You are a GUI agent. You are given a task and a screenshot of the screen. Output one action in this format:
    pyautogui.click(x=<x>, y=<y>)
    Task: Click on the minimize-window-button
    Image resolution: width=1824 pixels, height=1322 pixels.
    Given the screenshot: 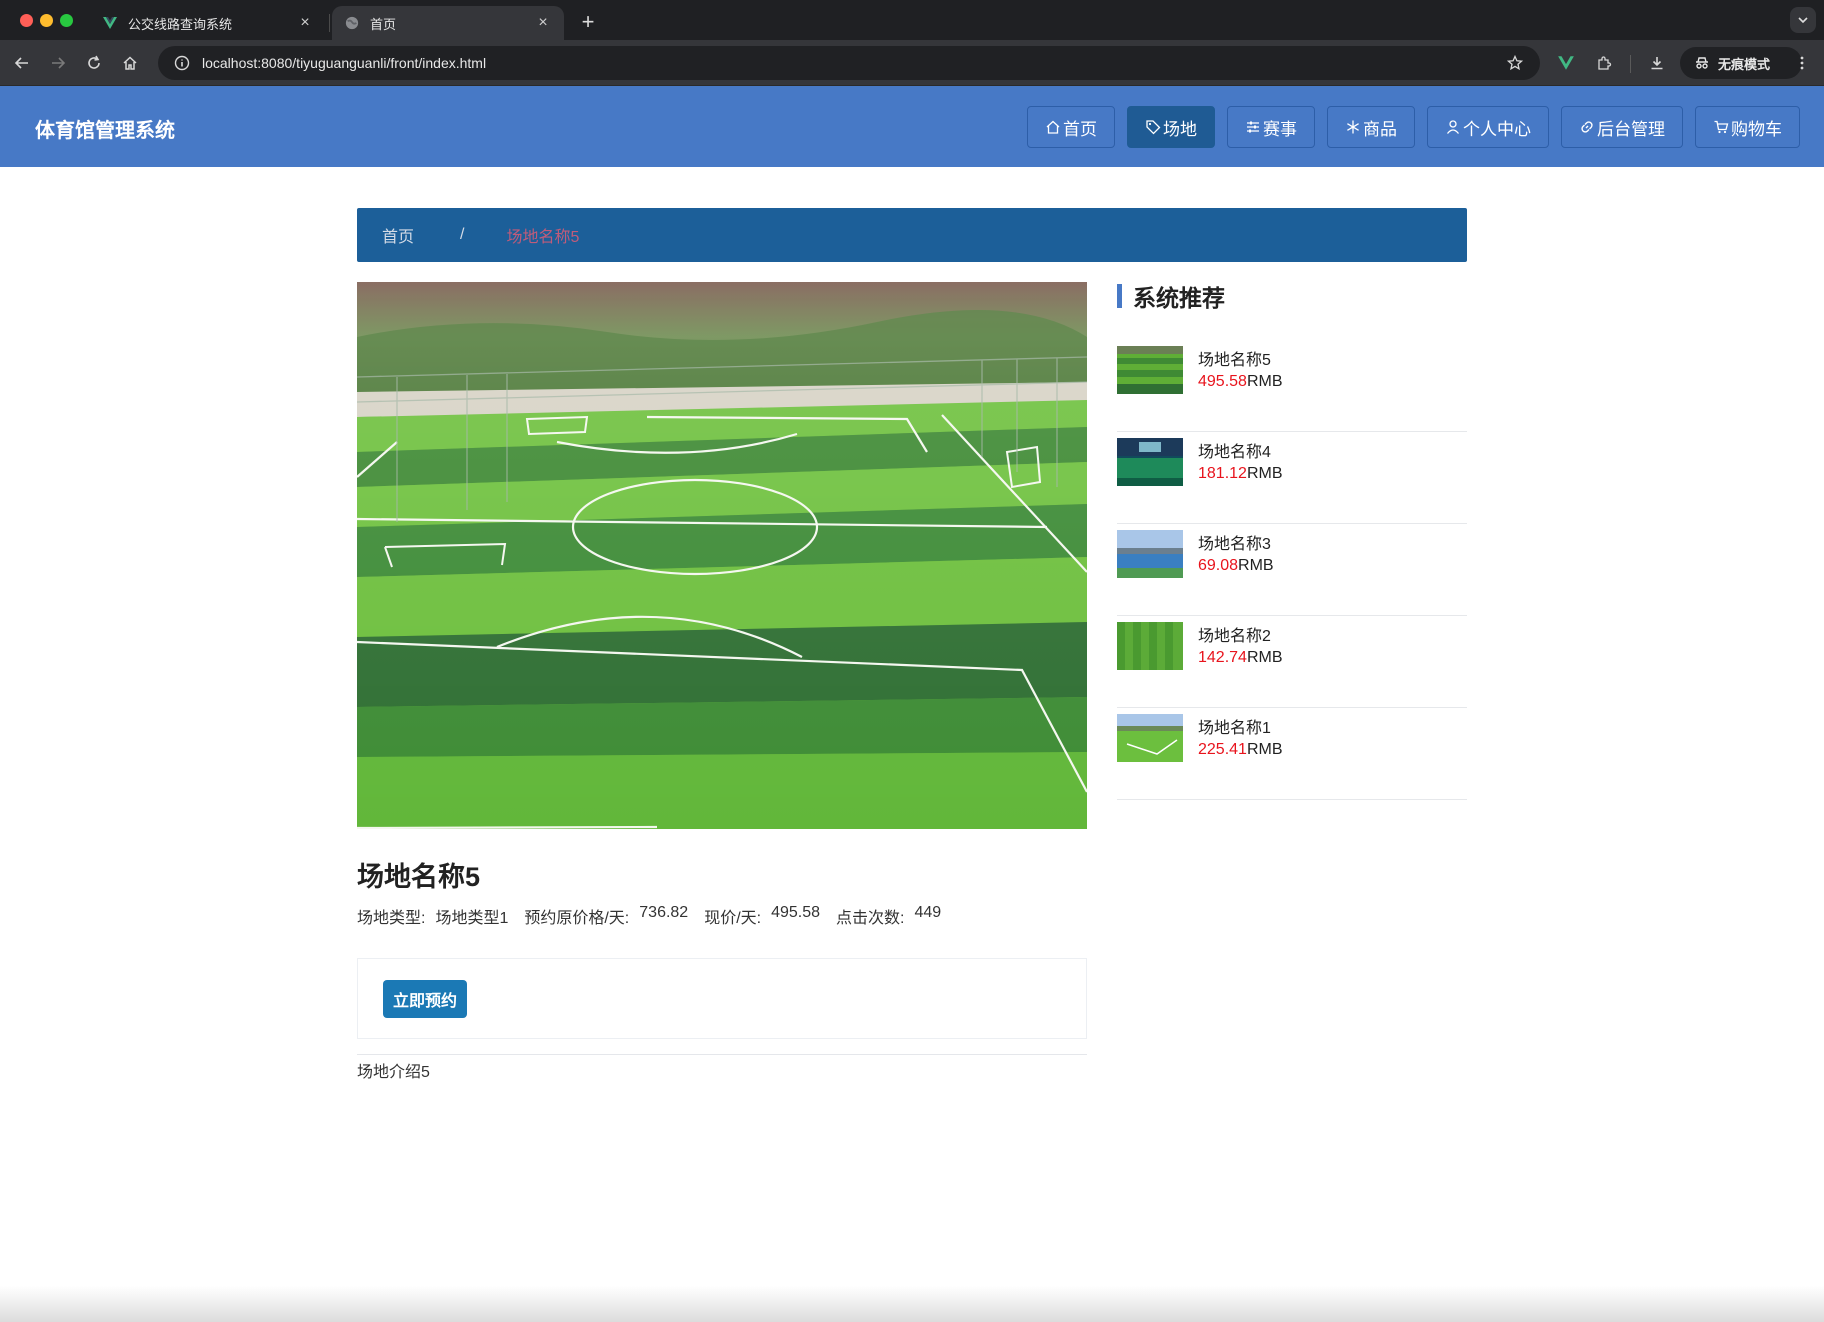 What is the action you would take?
    pyautogui.click(x=46, y=20)
    